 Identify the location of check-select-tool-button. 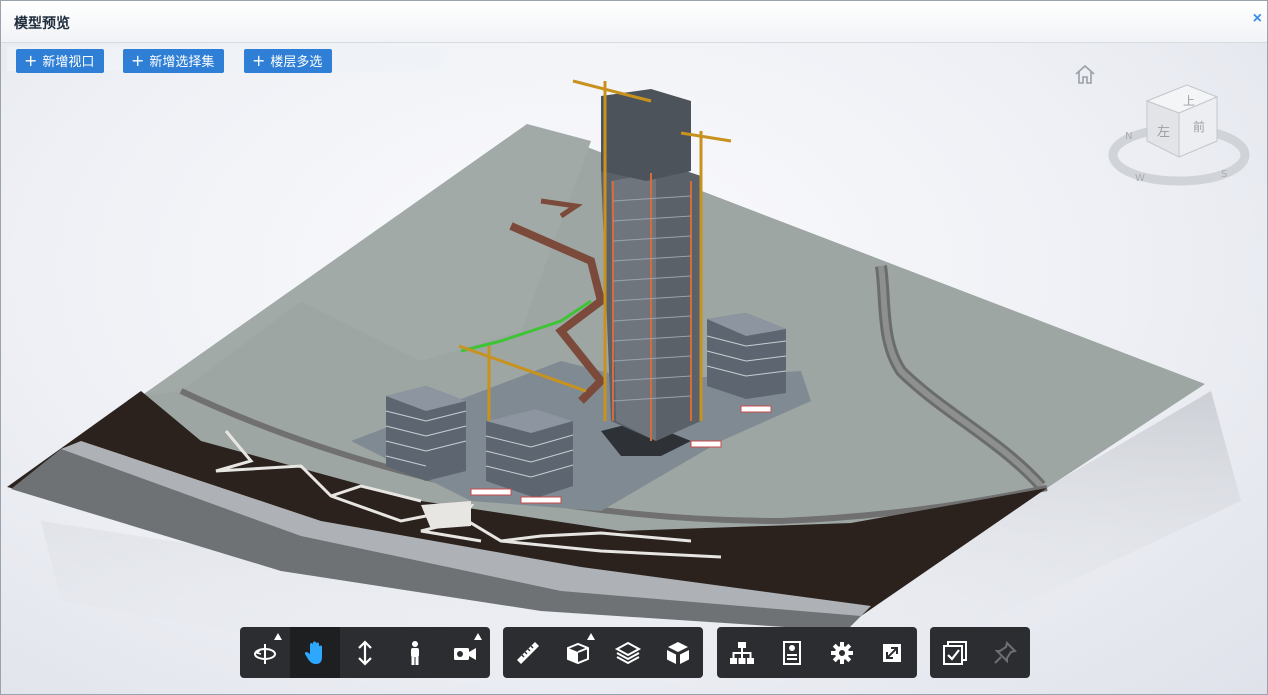
(955, 652).